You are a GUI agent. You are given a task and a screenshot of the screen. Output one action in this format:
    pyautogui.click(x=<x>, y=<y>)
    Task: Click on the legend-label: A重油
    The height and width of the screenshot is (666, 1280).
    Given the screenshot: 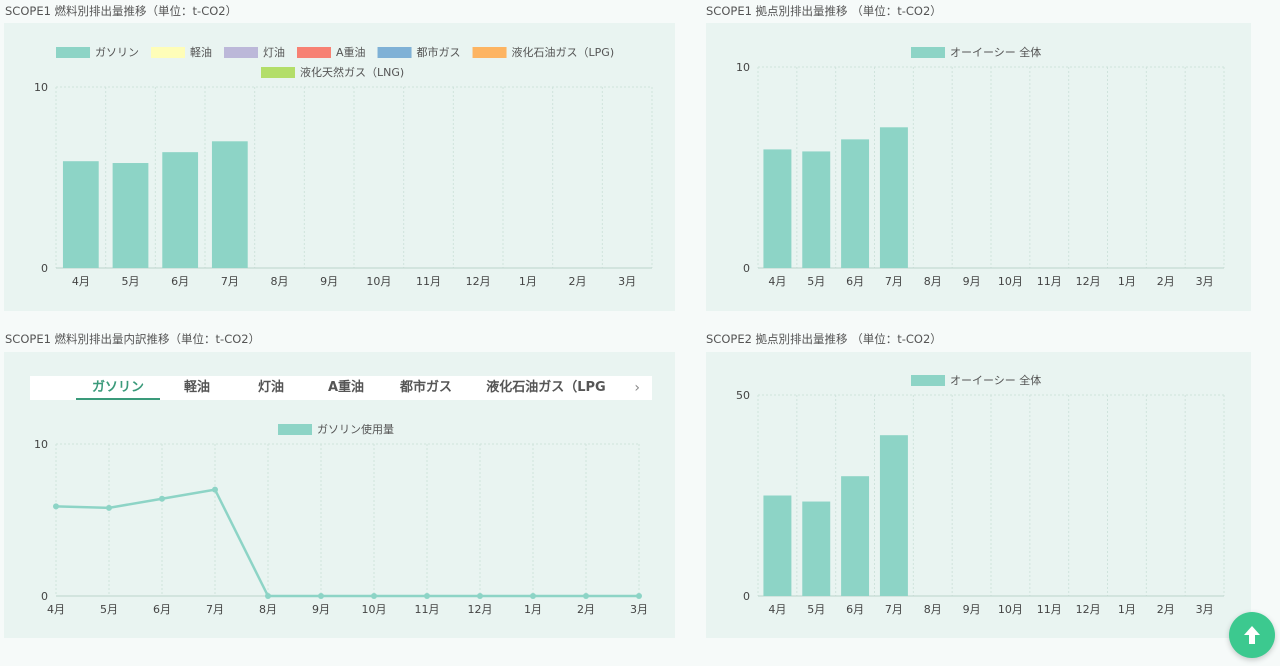 What is the action you would take?
    pyautogui.click(x=351, y=52)
    